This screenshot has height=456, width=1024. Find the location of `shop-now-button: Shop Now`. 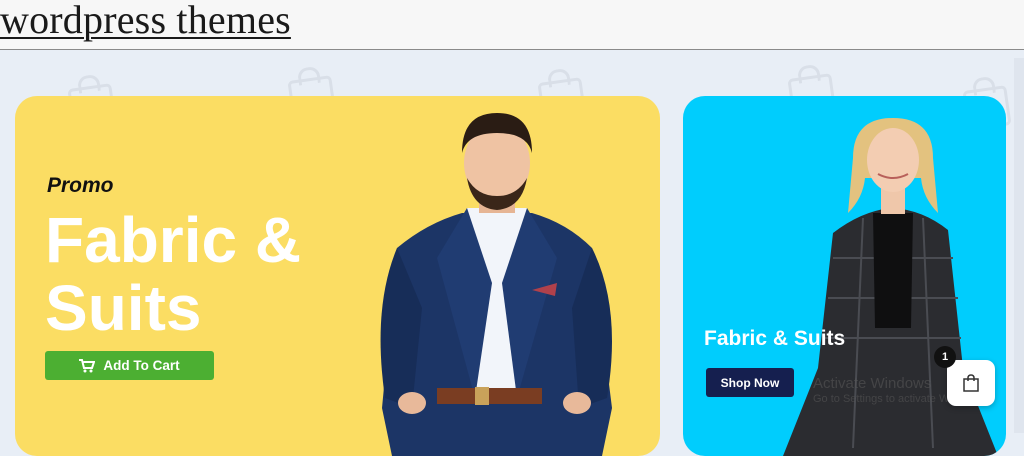

shop-now-button: Shop Now is located at coordinates (750, 382).